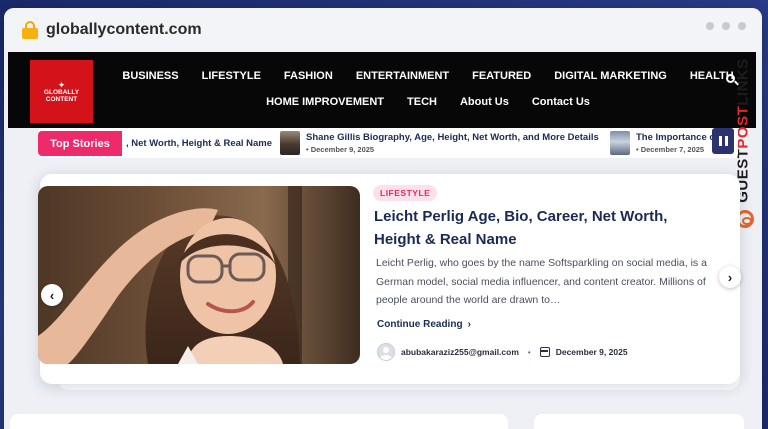  Describe the element at coordinates (591, 352) in the screenshot. I see `post-date: December 9, 2025` at that location.